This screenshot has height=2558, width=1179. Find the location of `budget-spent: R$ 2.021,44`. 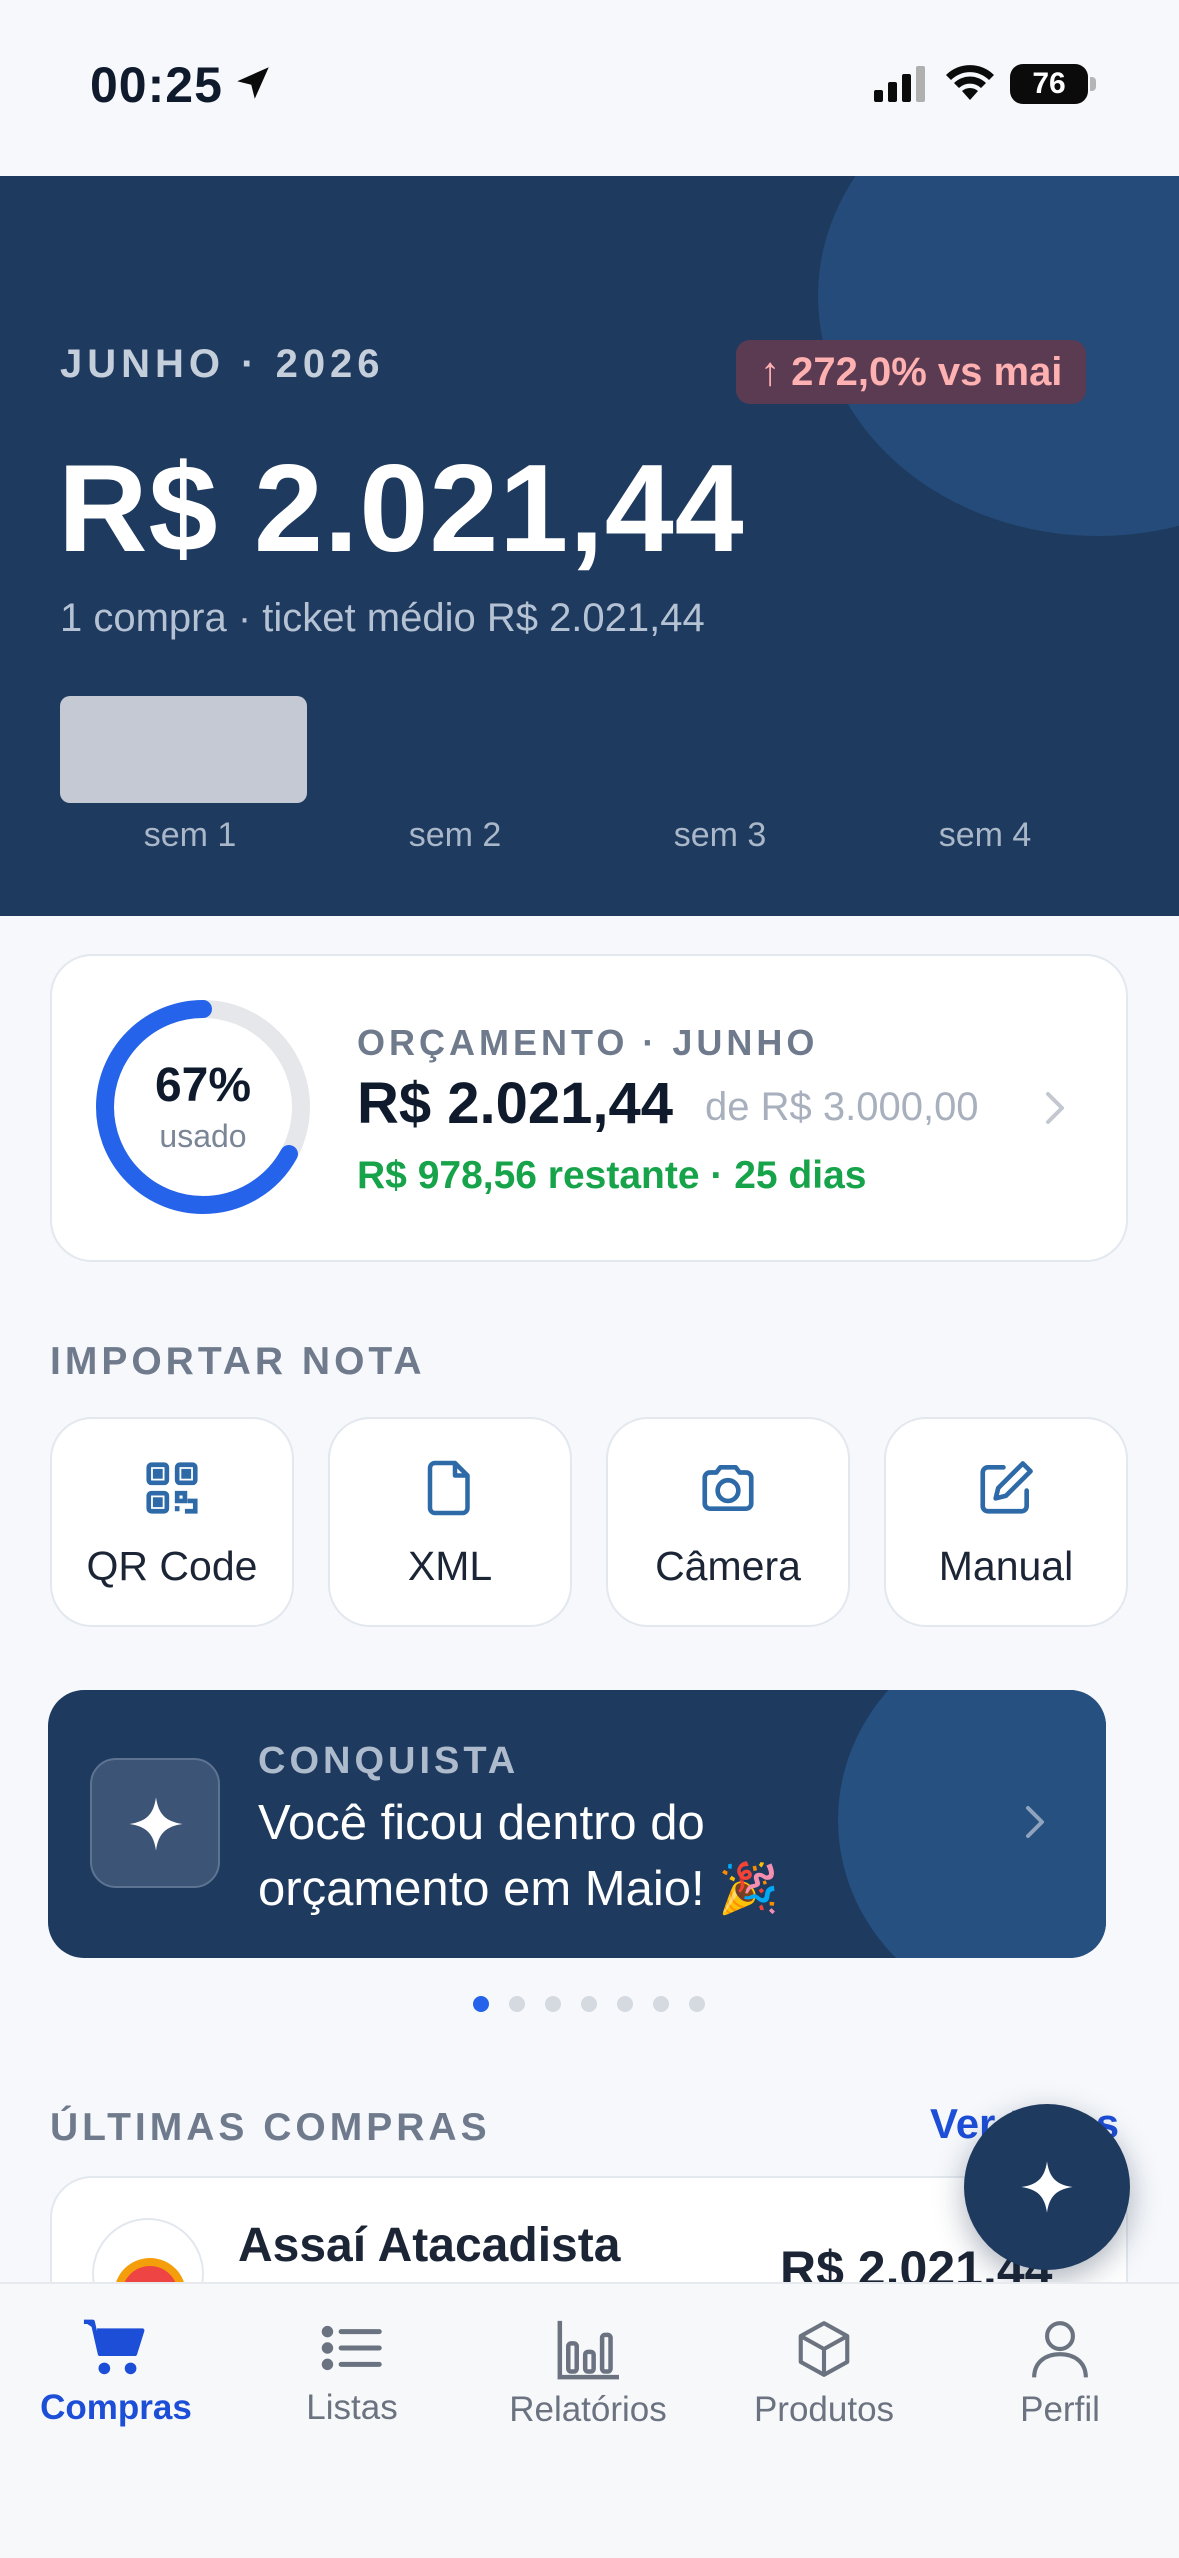

budget-spent: R$ 2.021,44 is located at coordinates (515, 1103).